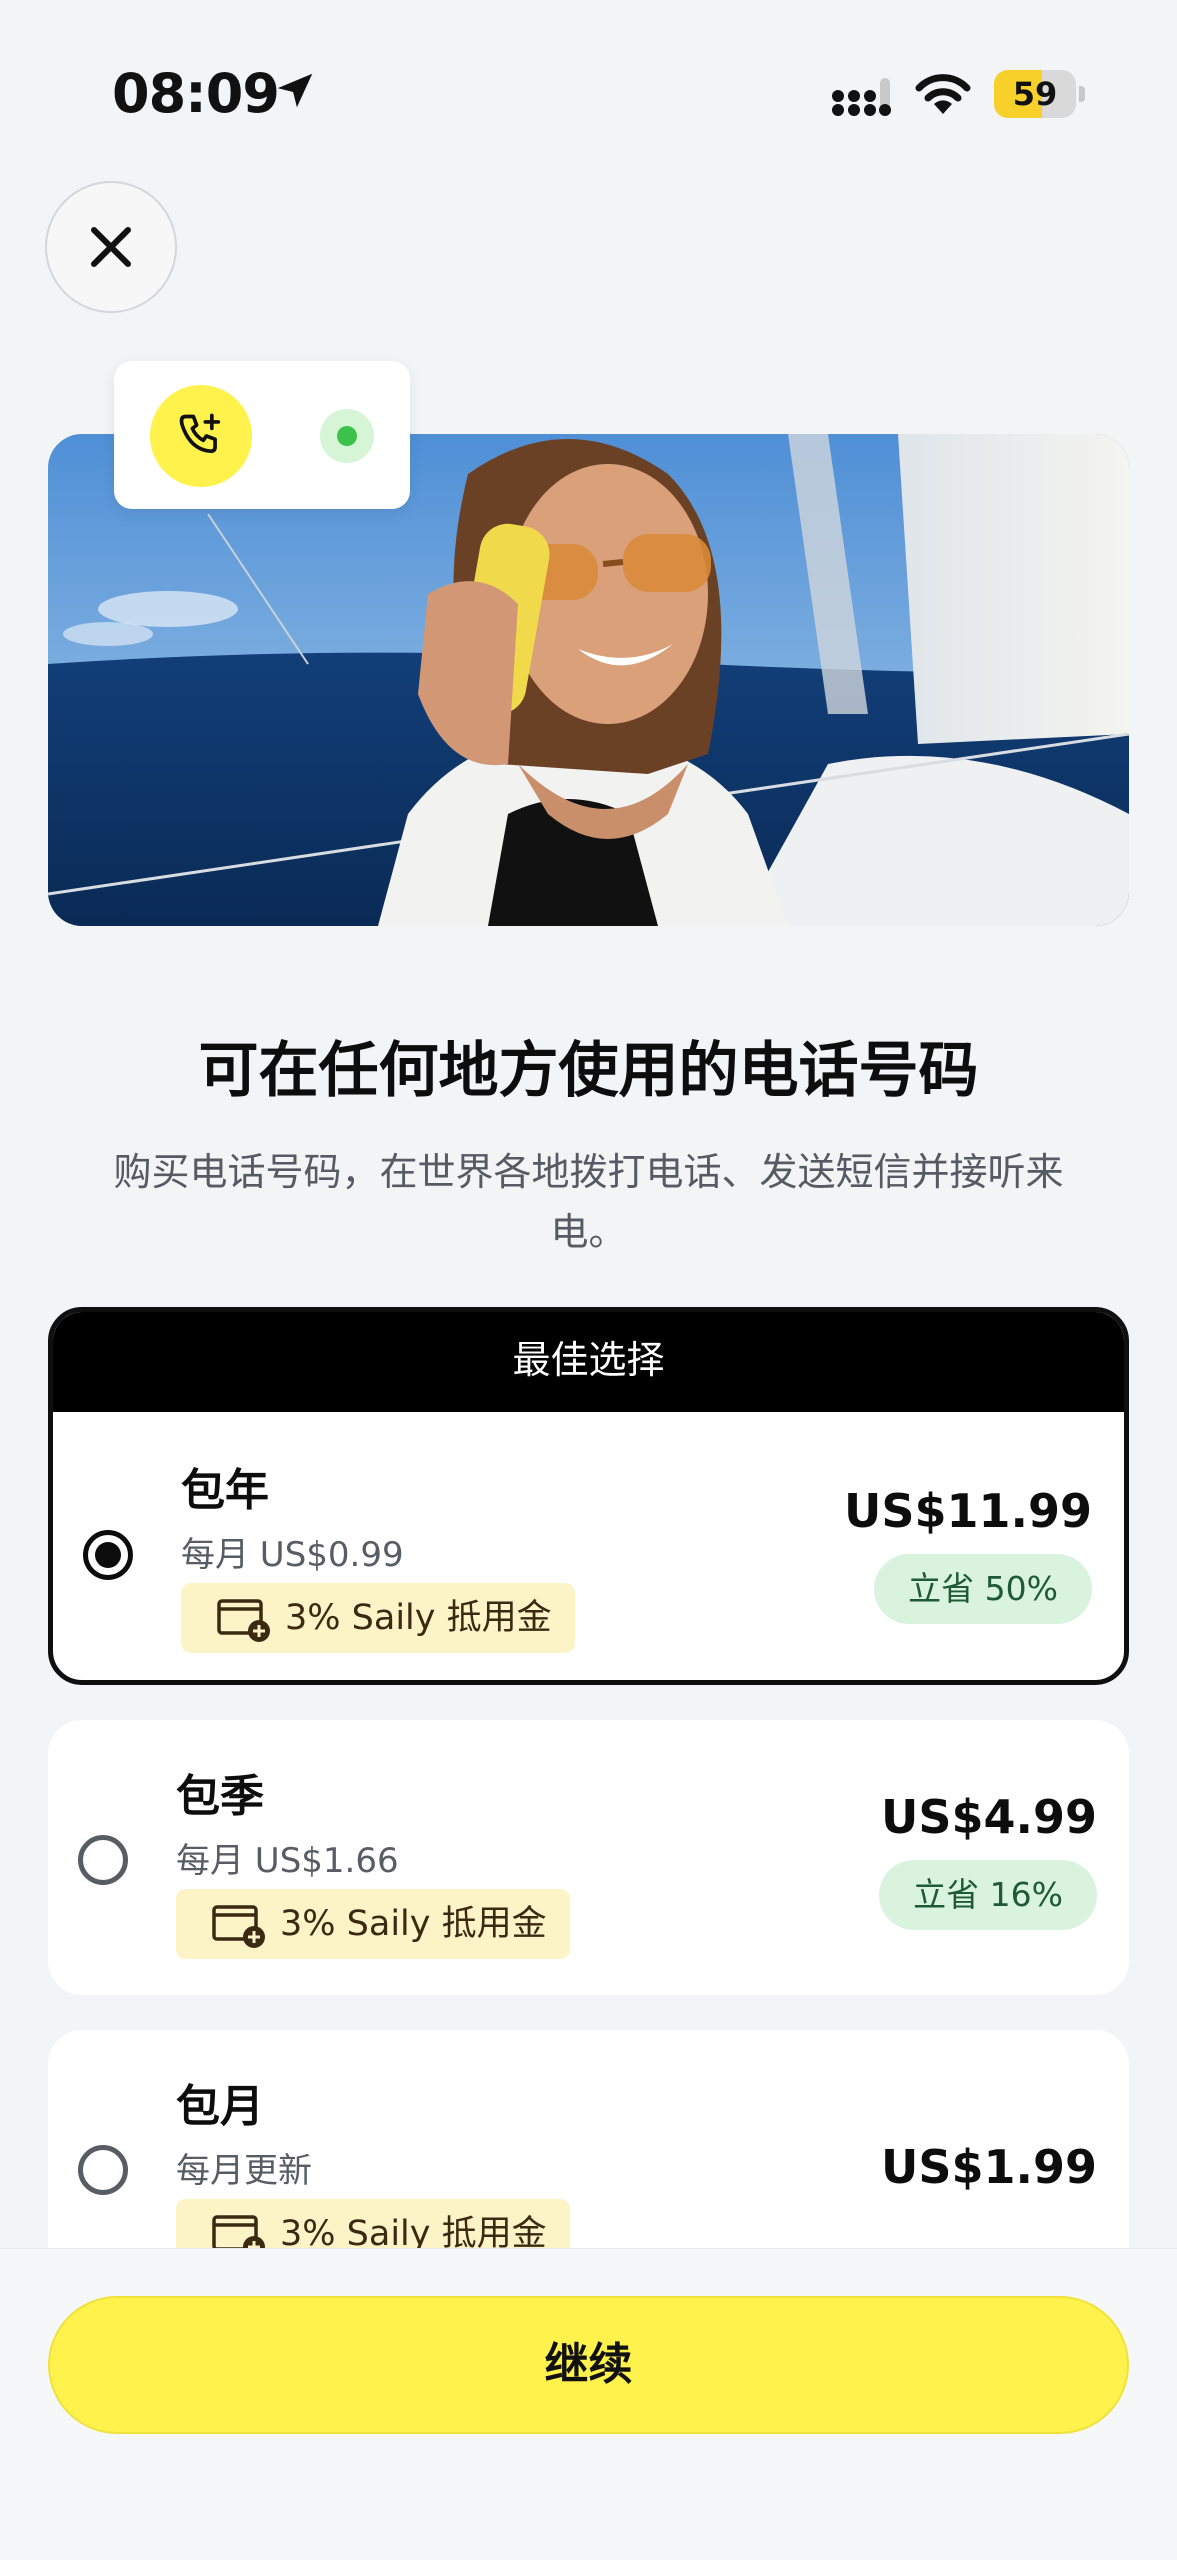 Image resolution: width=1177 pixels, height=2560 pixels. What do you see at coordinates (989, 1817) in the screenshot?
I see `plan-price: US$4.99` at bounding box center [989, 1817].